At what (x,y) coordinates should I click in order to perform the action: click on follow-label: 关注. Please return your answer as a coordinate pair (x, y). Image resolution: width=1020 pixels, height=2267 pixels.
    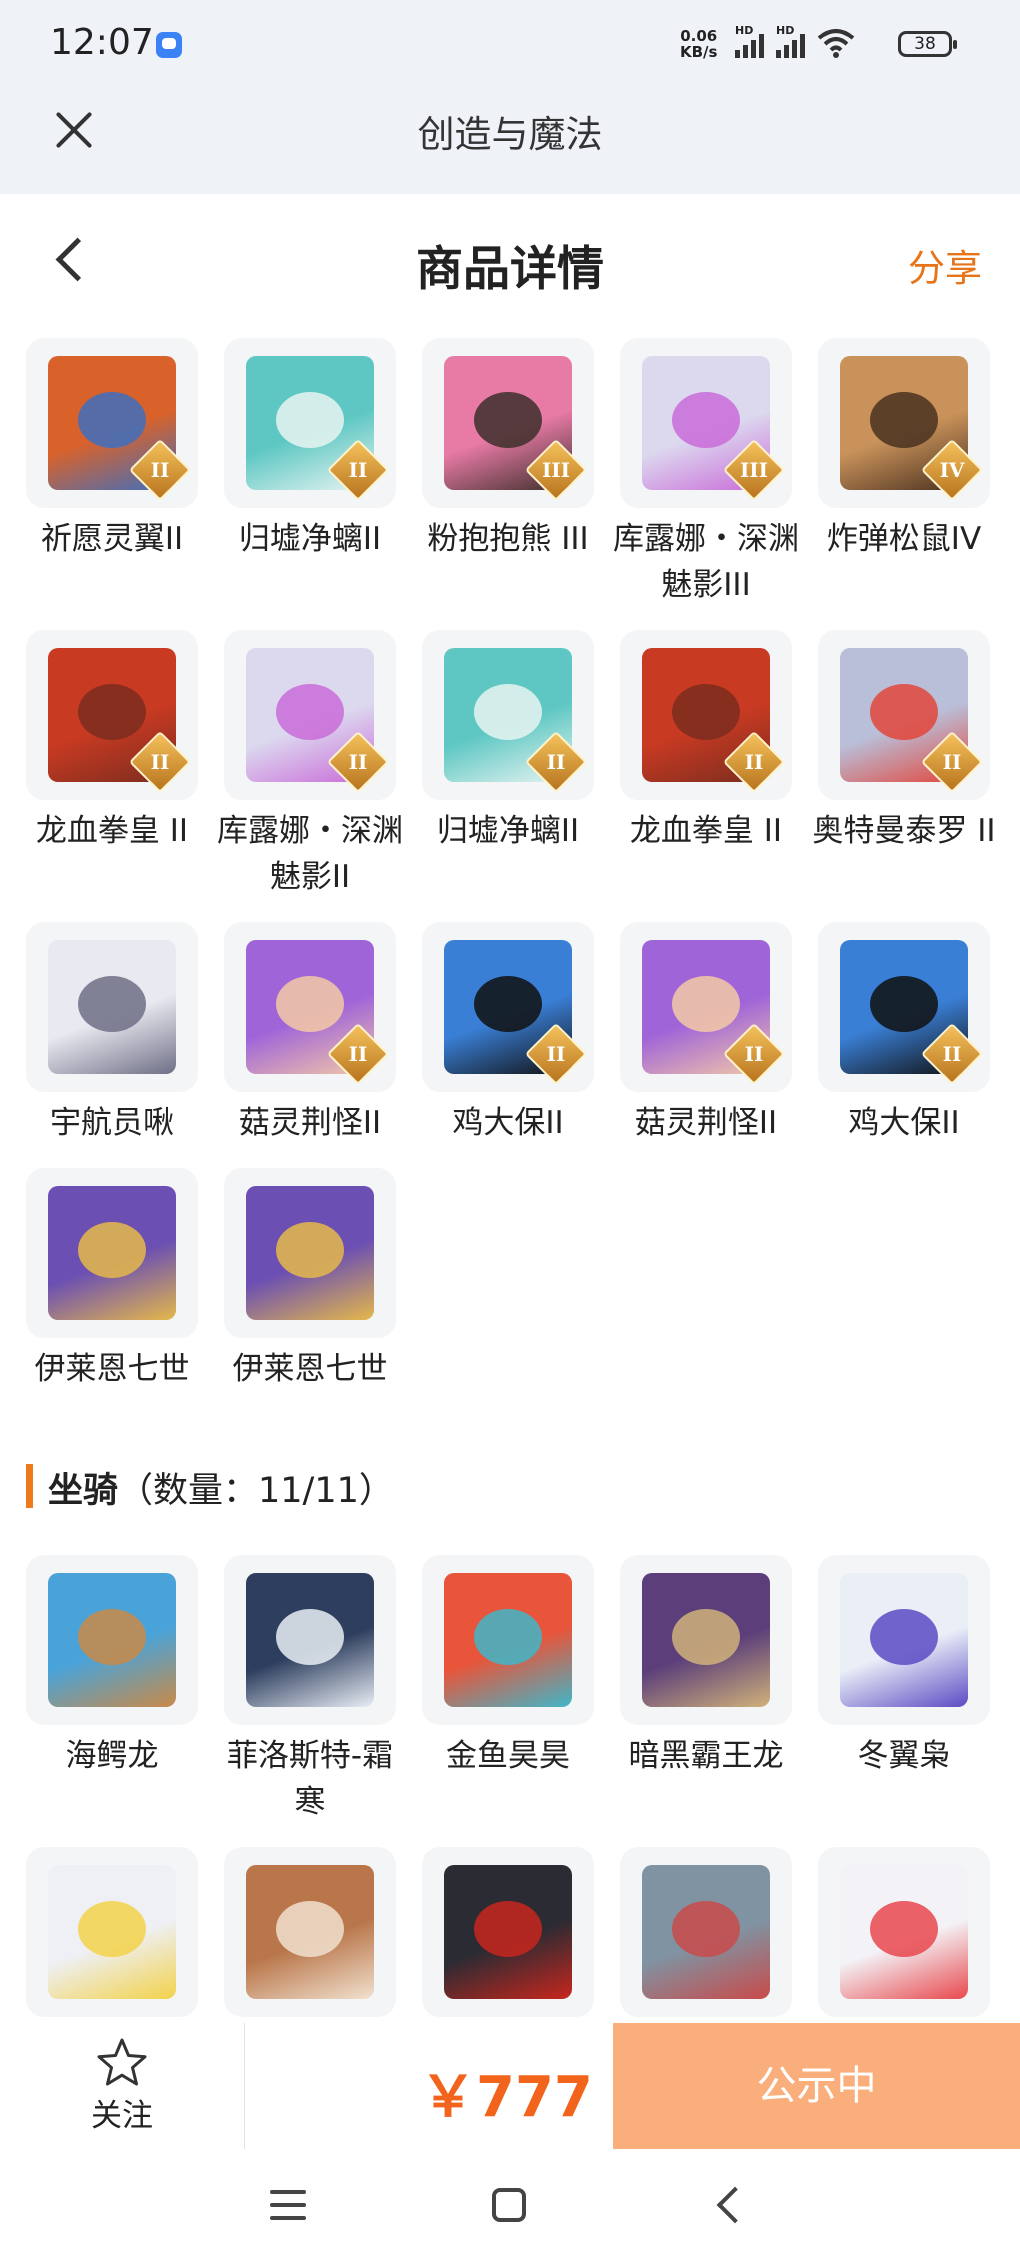
    Looking at the image, I should click on (122, 2112).